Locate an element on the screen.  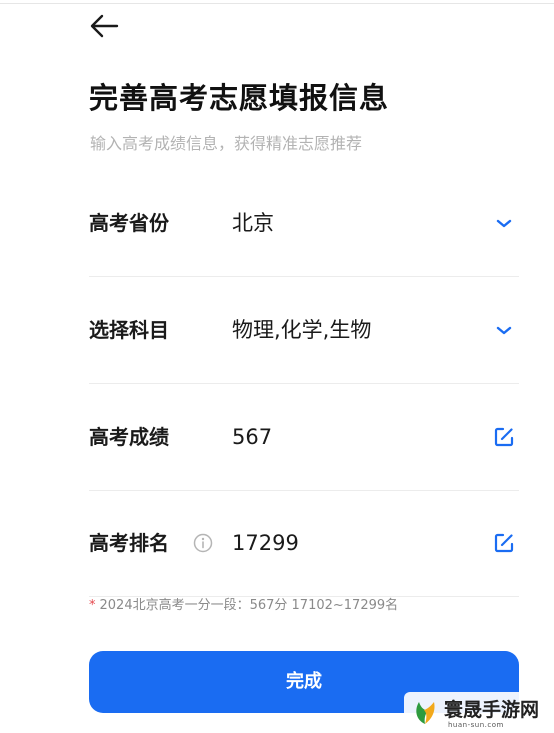
subjects-value: 物理,化学,生物 is located at coordinates (302, 330).